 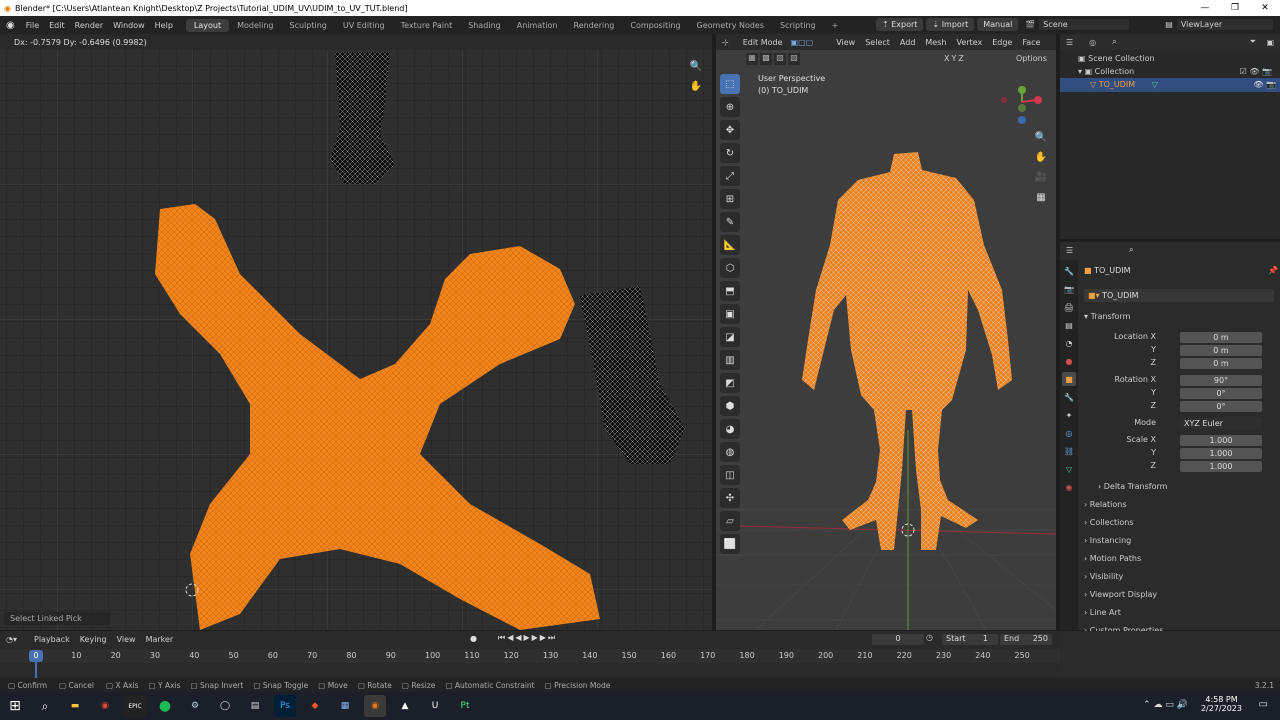 What do you see at coordinates (1253, 42) in the screenshot?
I see `filter-icon: ⏷` at bounding box center [1253, 42].